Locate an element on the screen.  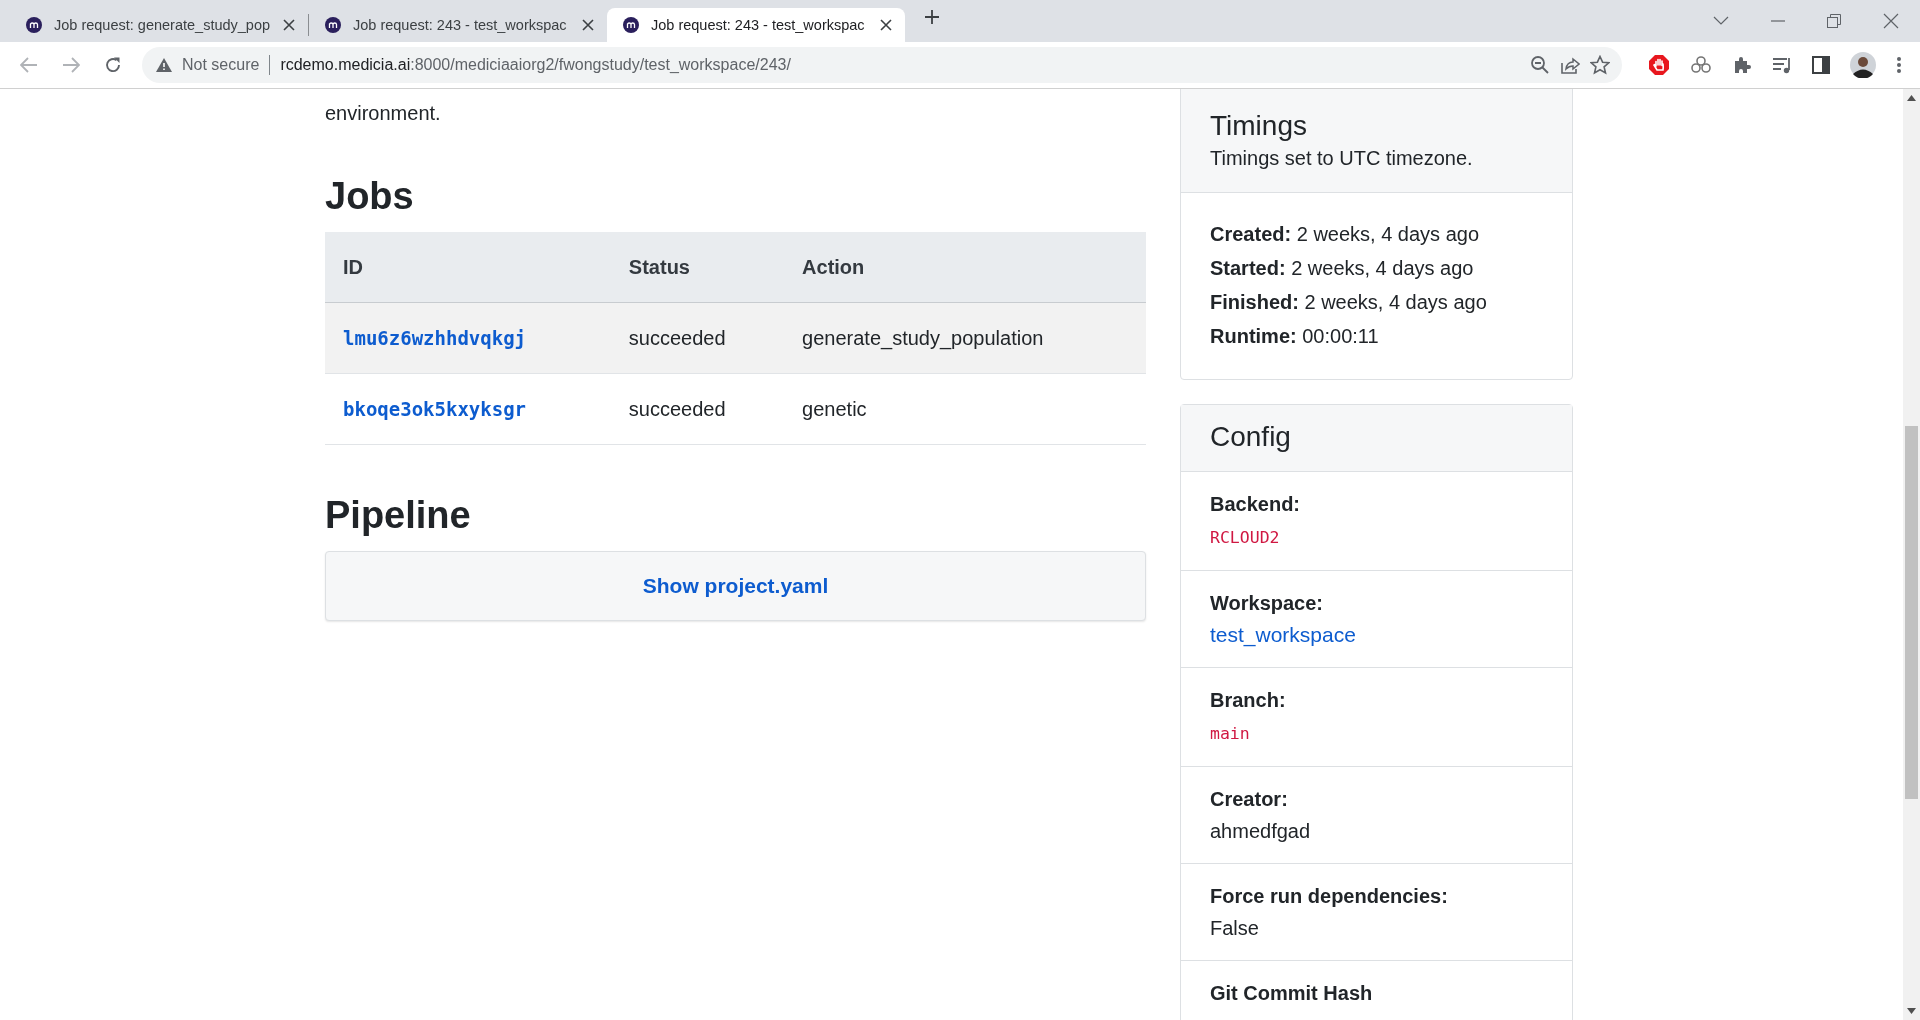
code-value: RCLOUD2 is located at coordinates (1245, 537).